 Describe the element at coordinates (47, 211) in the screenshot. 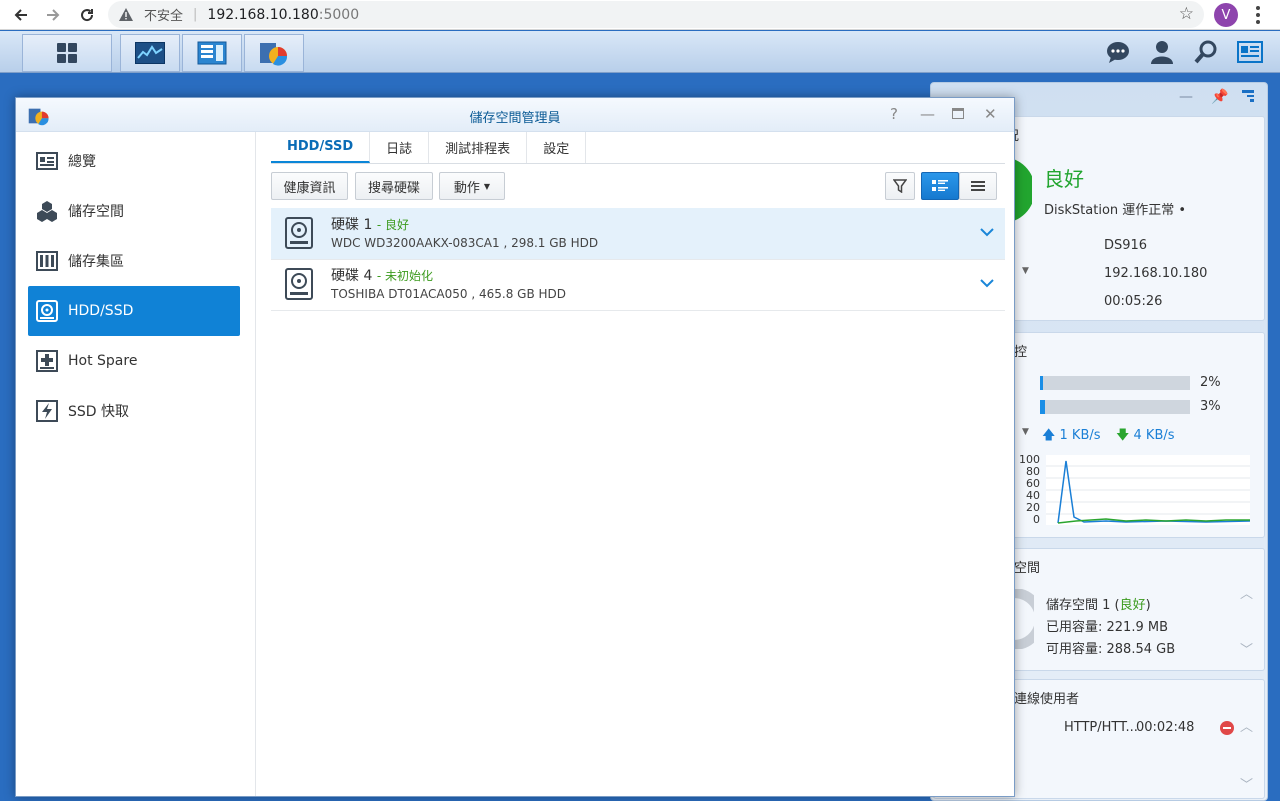

I see `volume-icon` at that location.